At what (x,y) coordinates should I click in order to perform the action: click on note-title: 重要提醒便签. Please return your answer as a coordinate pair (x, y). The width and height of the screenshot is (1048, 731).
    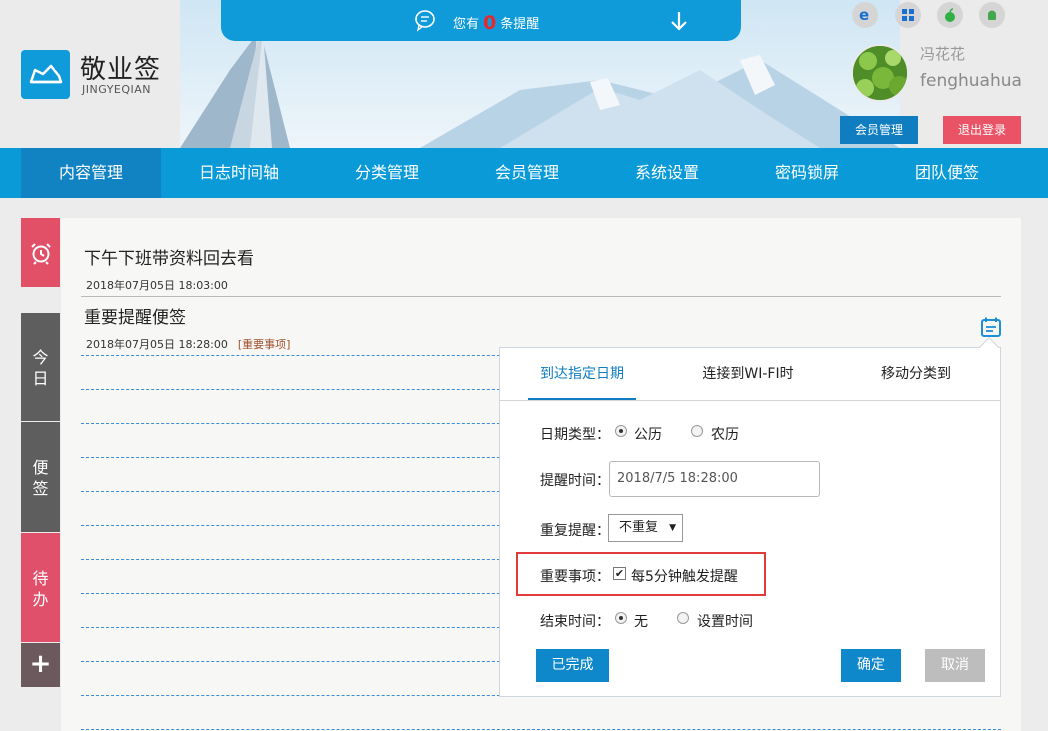
    Looking at the image, I should click on (135, 315).